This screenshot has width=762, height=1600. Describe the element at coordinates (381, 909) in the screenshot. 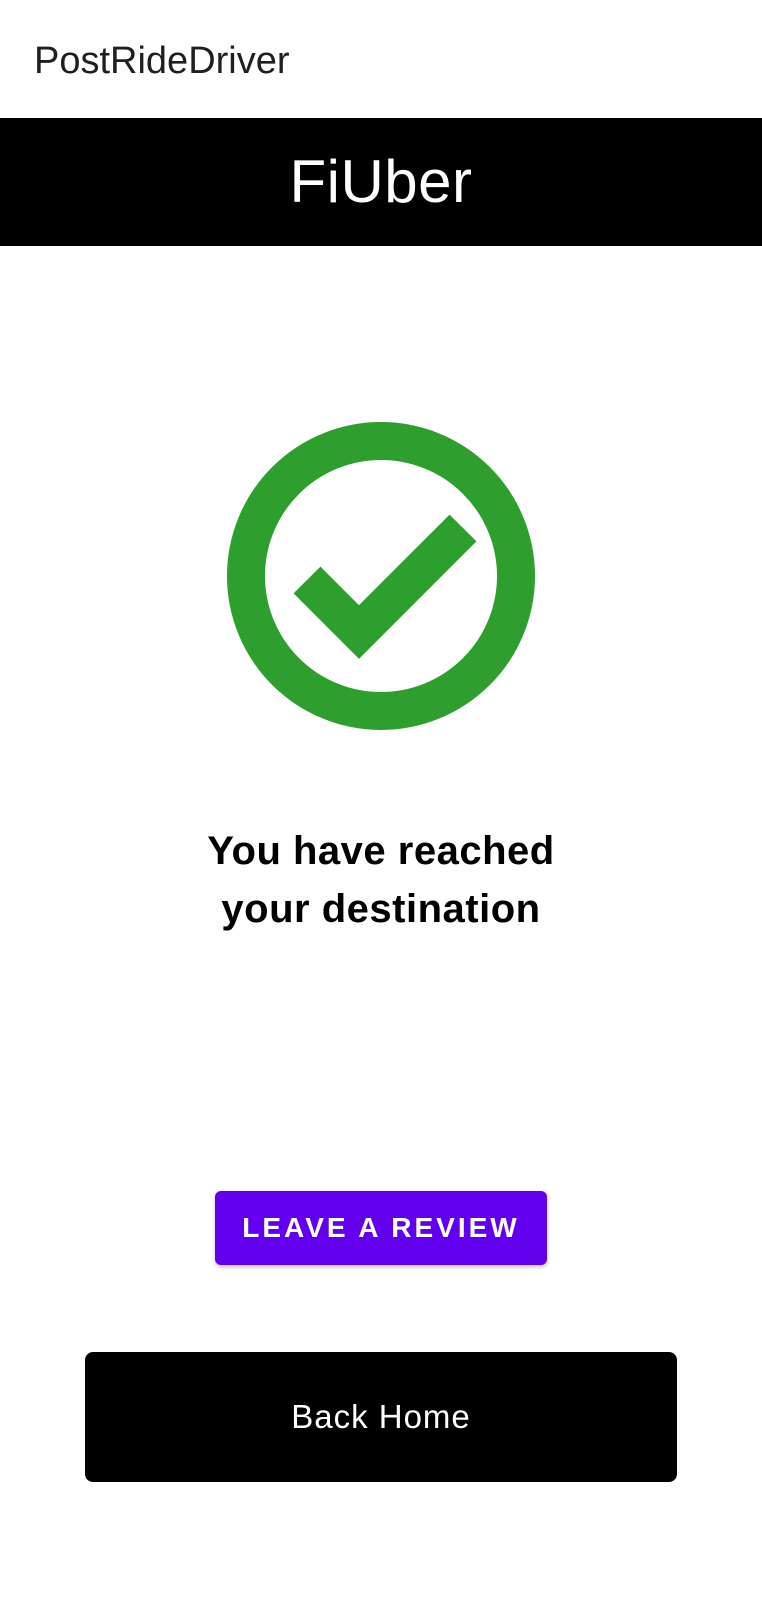

I see `destination-message-line-2: your destination` at that location.